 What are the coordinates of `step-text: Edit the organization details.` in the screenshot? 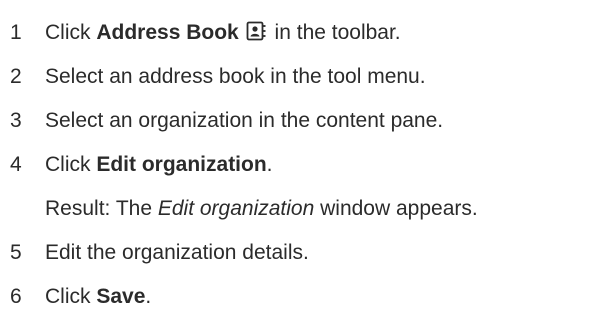 It's located at (177, 252).